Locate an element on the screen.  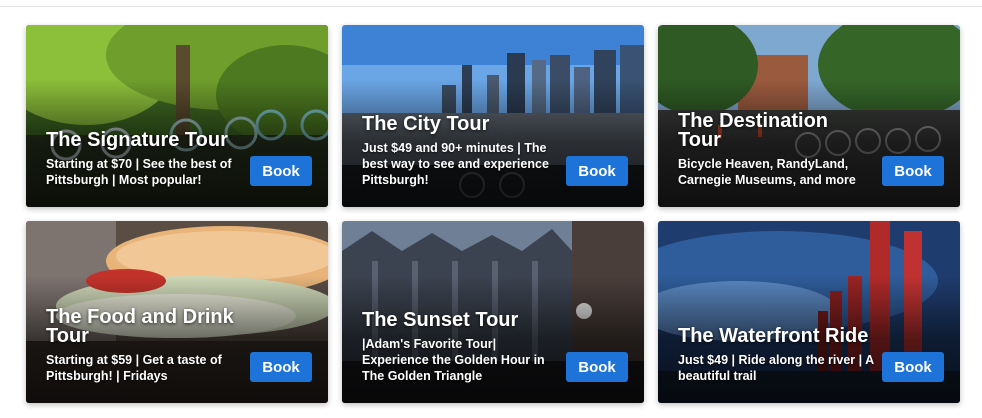
tour-title: The Sunset Tour is located at coordinates (440, 320).